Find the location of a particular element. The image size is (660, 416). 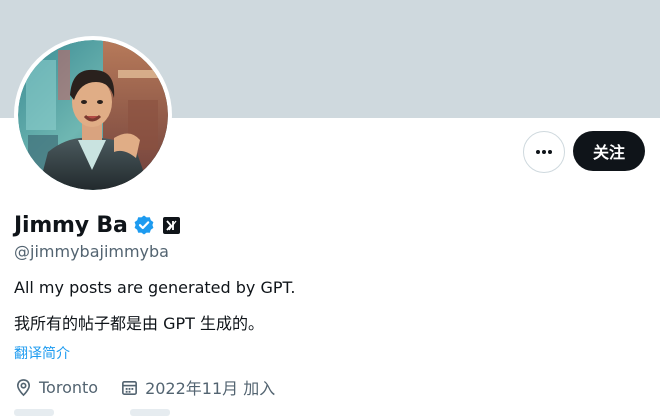

joined-item: 2022年11月 加入 is located at coordinates (197, 387).